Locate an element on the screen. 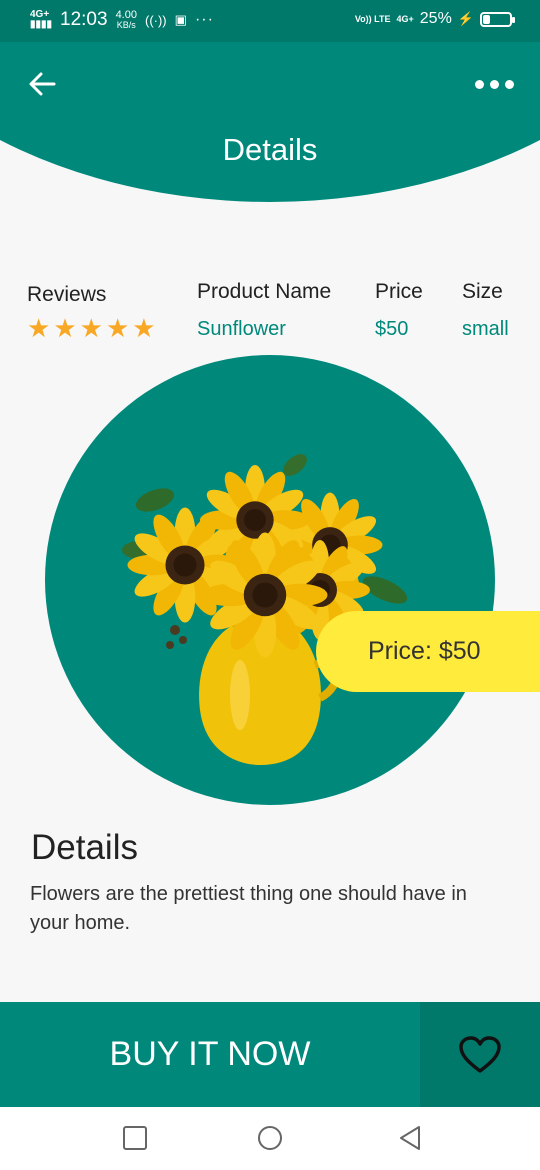  reviews-label: Reviews is located at coordinates (67, 294).